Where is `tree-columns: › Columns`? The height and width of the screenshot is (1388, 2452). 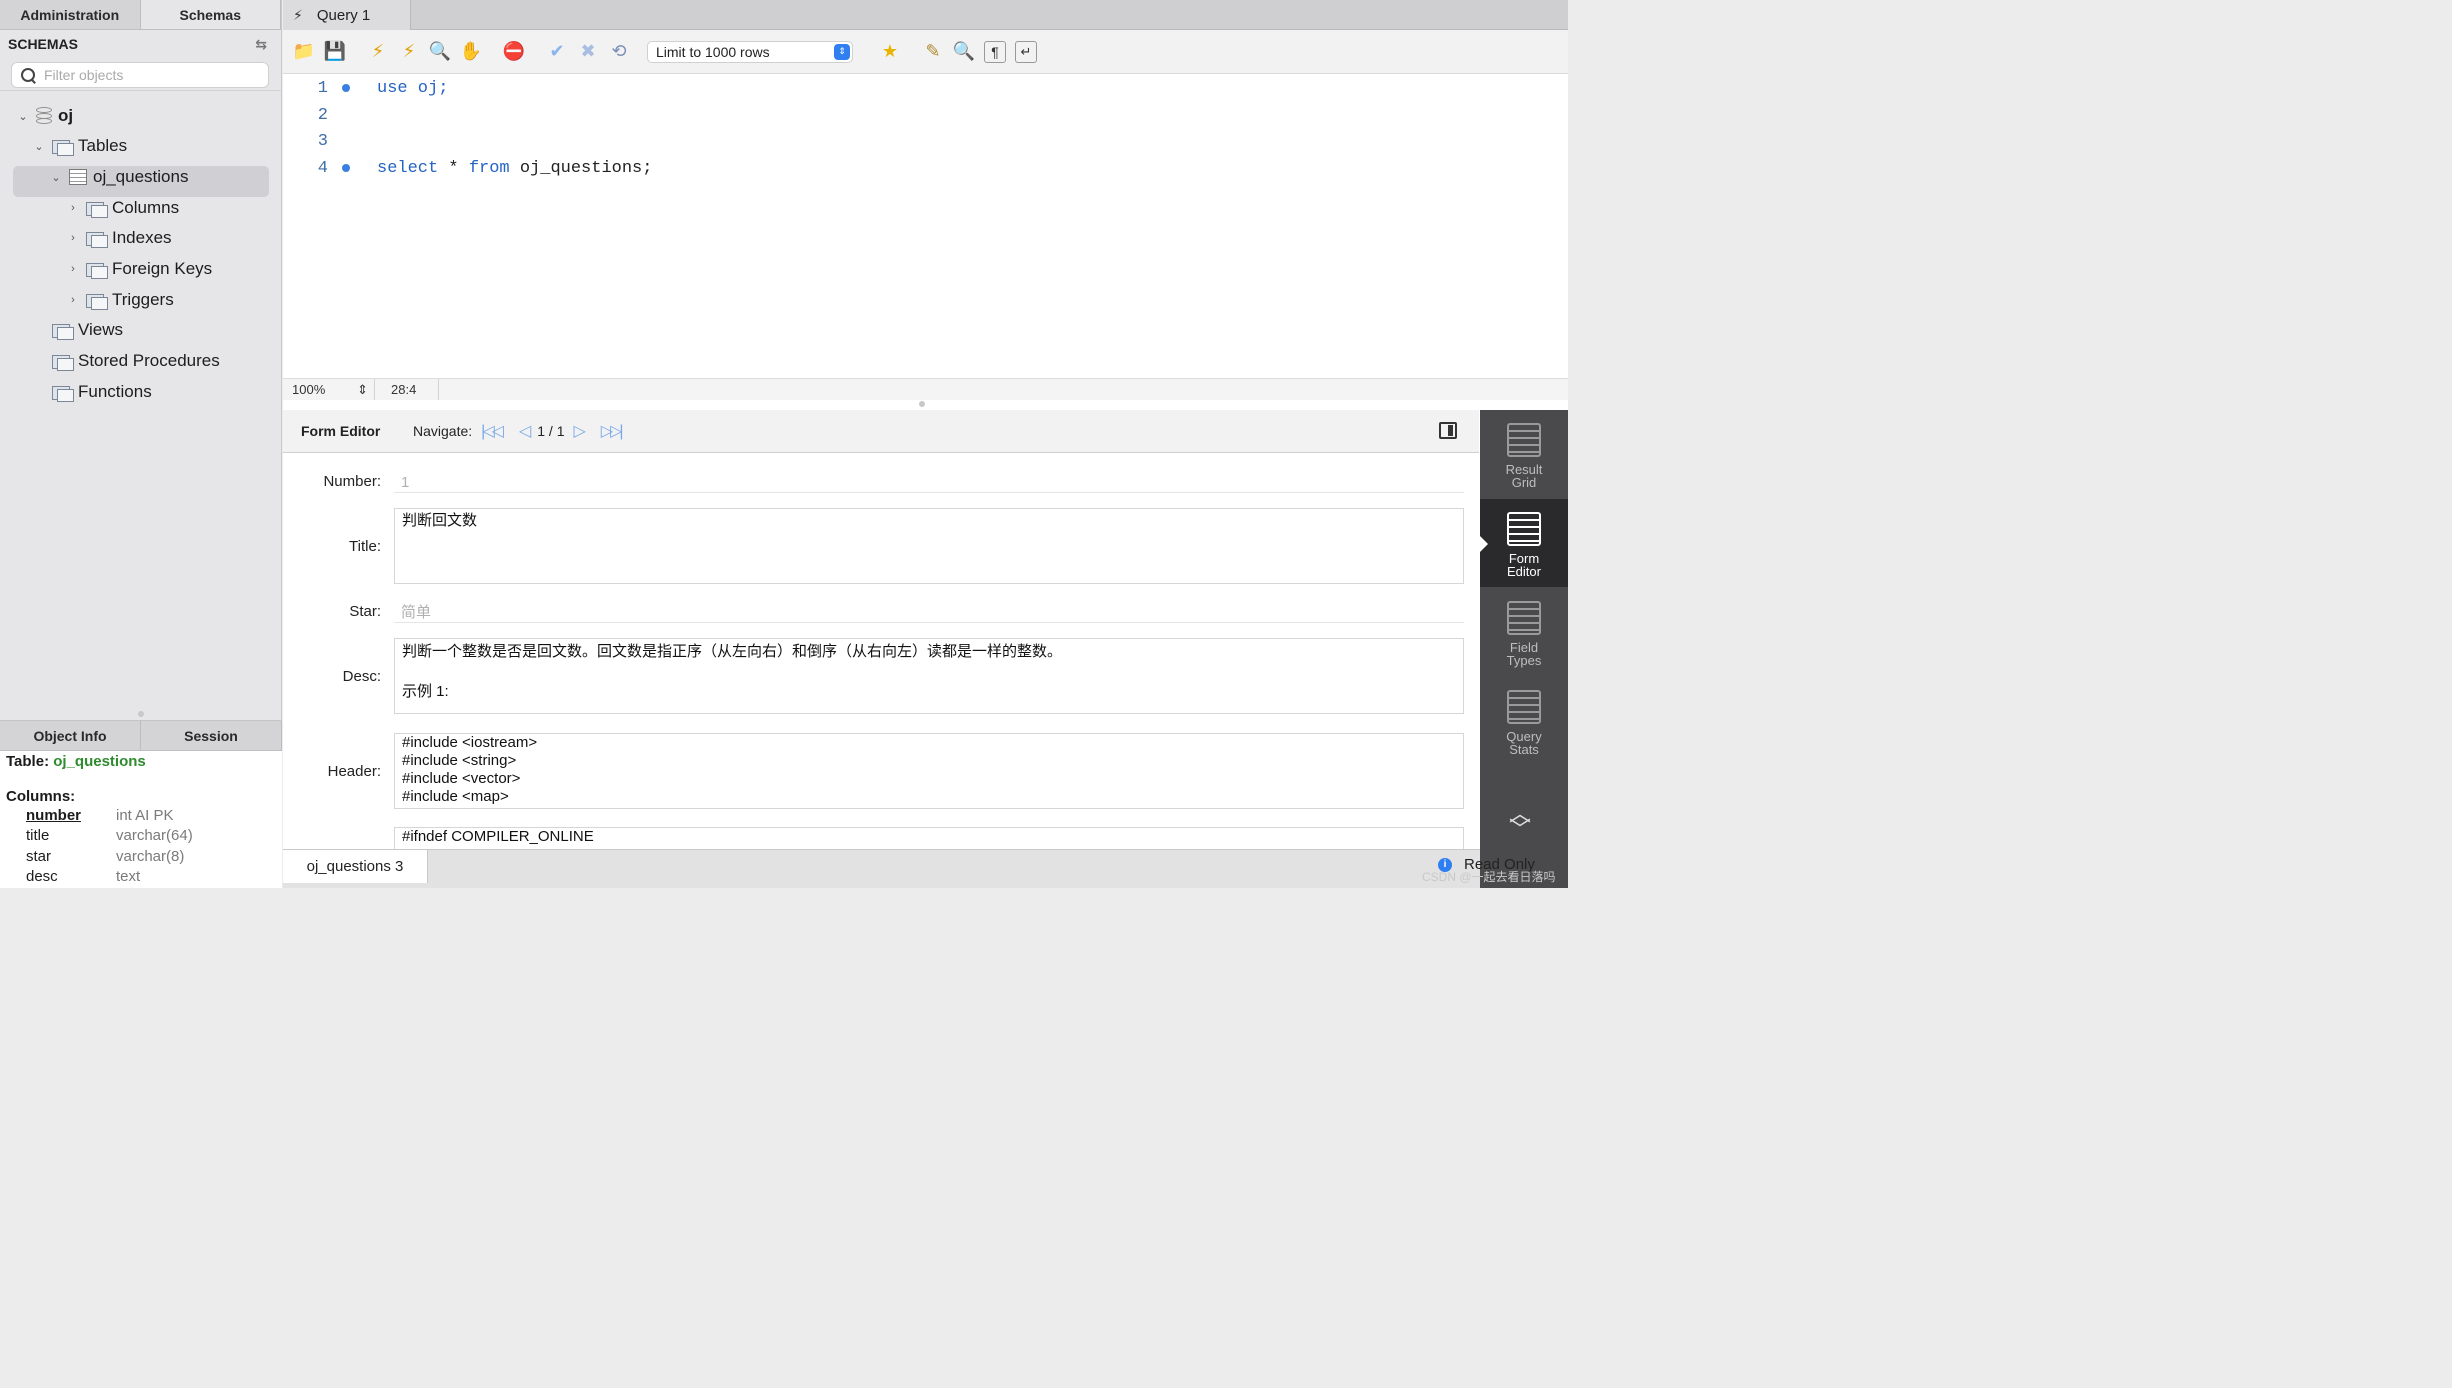
tree-columns: › Columns is located at coordinates (122, 208).